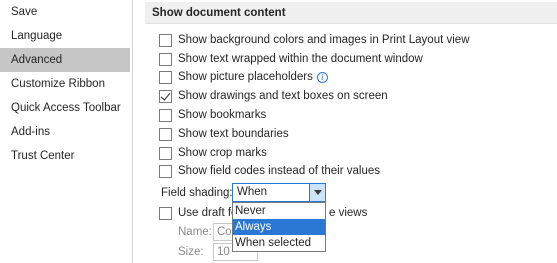 The width and height of the screenshot is (557, 263). I want to click on nav-item-save: Save, so click(65, 12).